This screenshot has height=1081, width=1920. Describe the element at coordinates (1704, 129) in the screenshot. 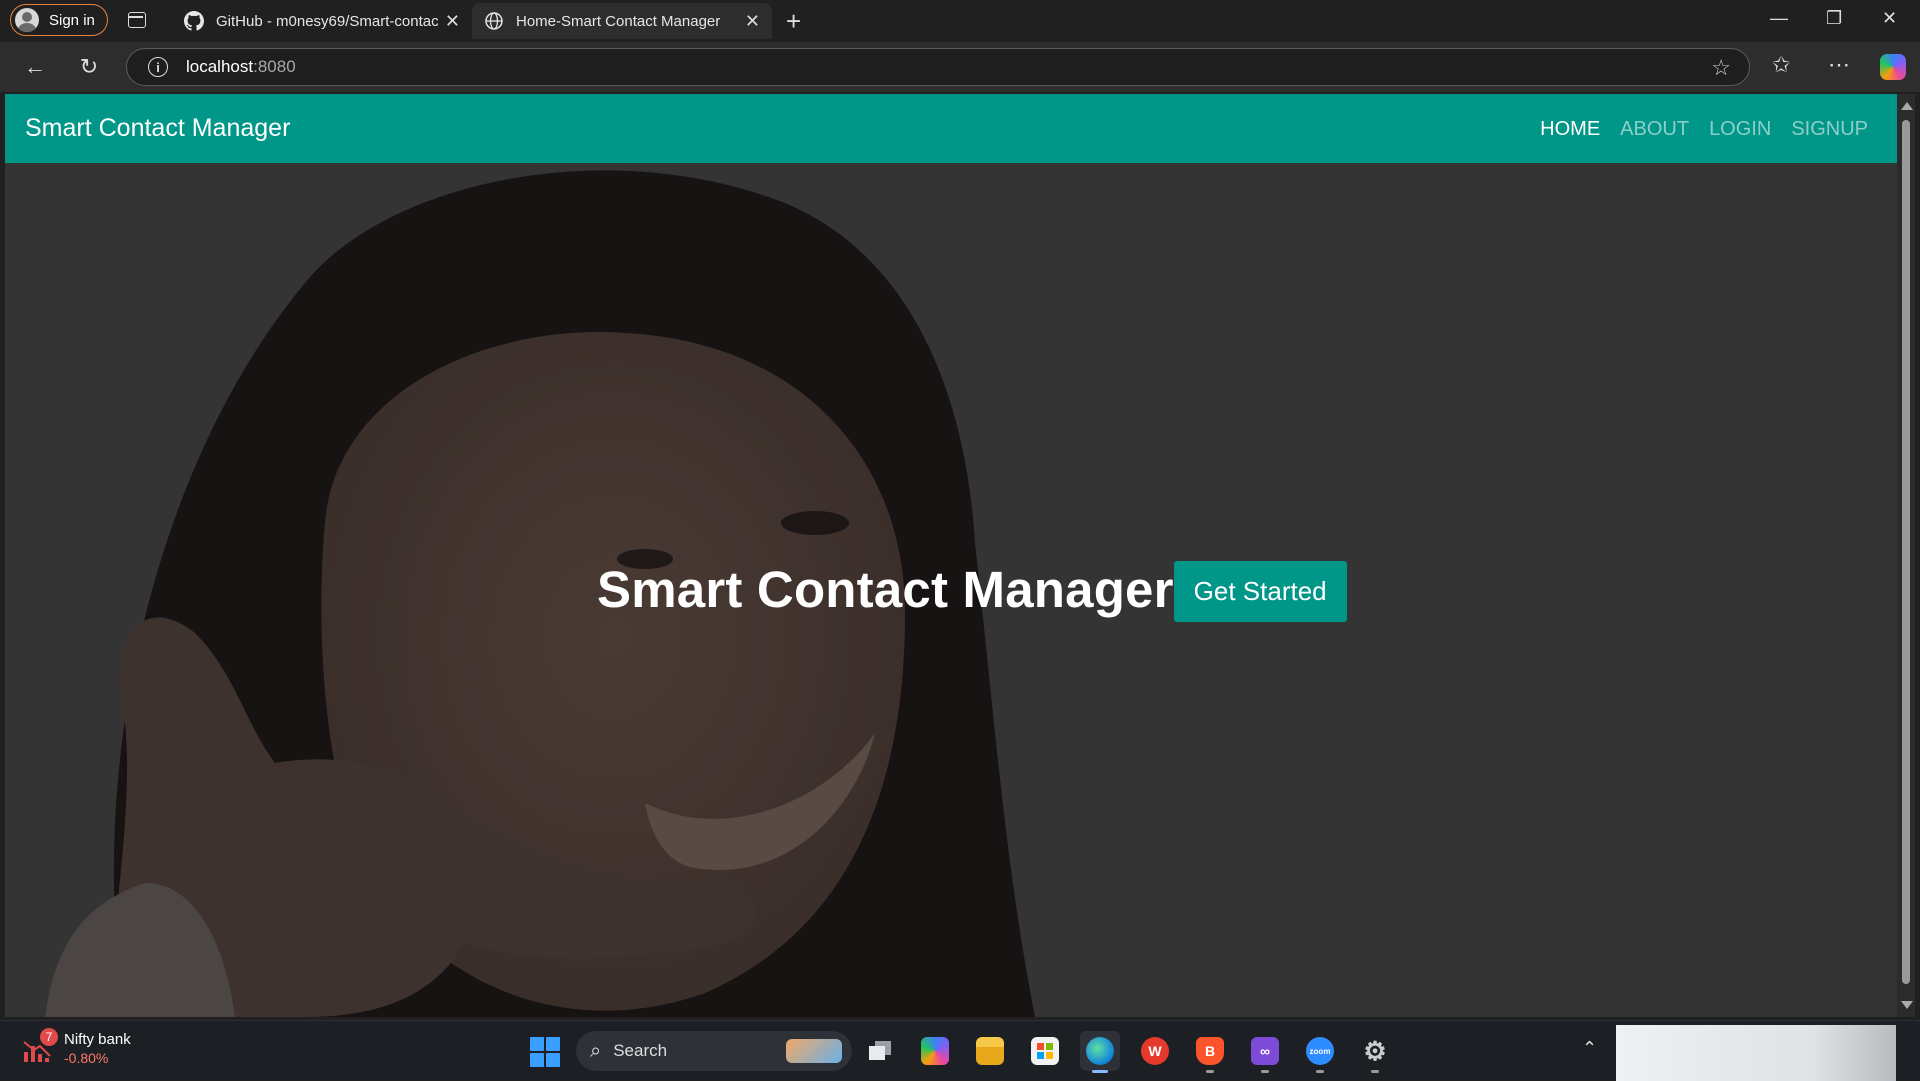

I see `navbar-links: HOME ABOUT LOGIN SIGNUP` at that location.